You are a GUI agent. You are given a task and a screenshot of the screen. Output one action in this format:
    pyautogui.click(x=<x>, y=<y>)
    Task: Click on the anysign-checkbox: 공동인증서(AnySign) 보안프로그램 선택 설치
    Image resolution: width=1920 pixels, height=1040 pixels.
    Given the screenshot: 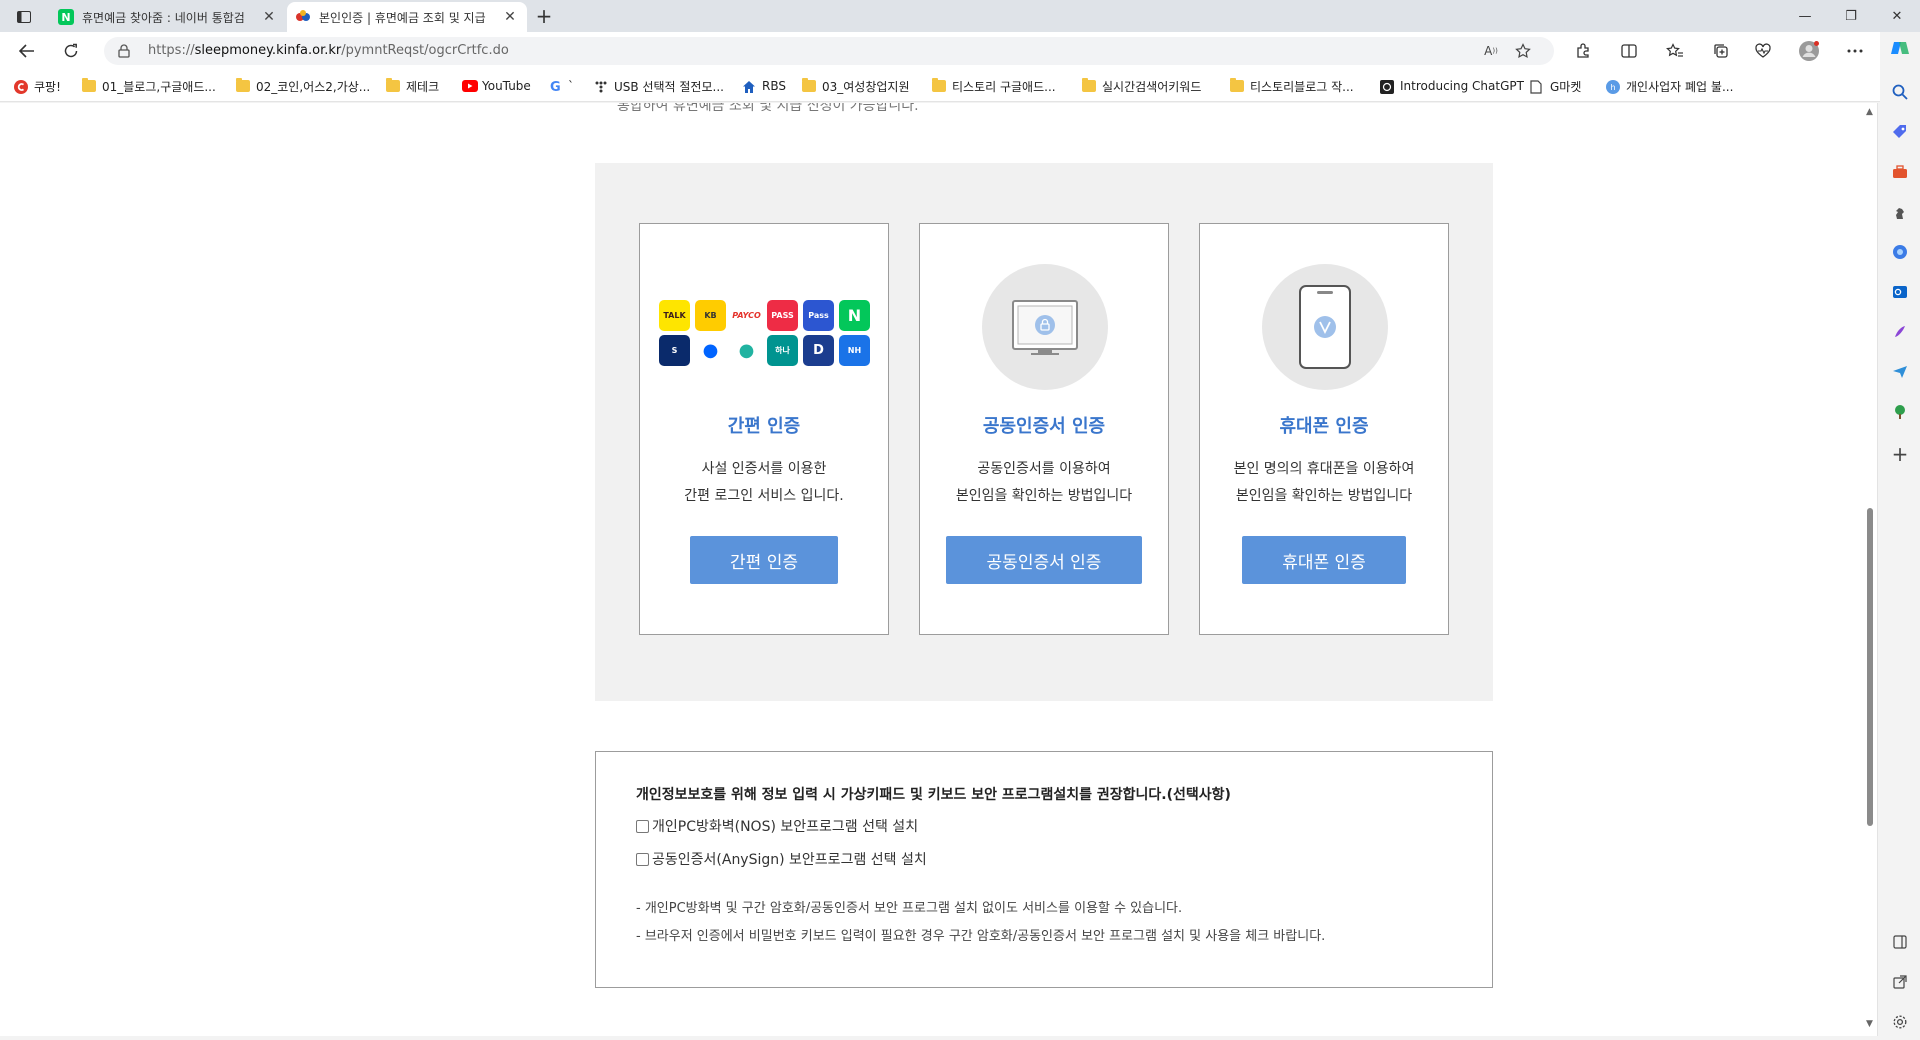 What is the action you would take?
    pyautogui.click(x=781, y=859)
    